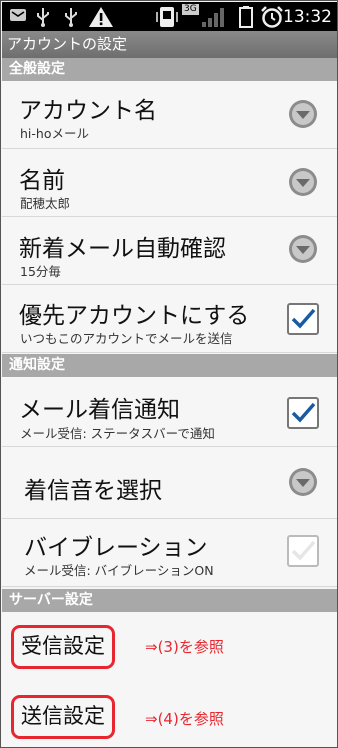 Image resolution: width=338 pixels, height=748 pixels. Describe the element at coordinates (169, 365) in the screenshot. I see `section-header-notification: 通知設定` at that location.